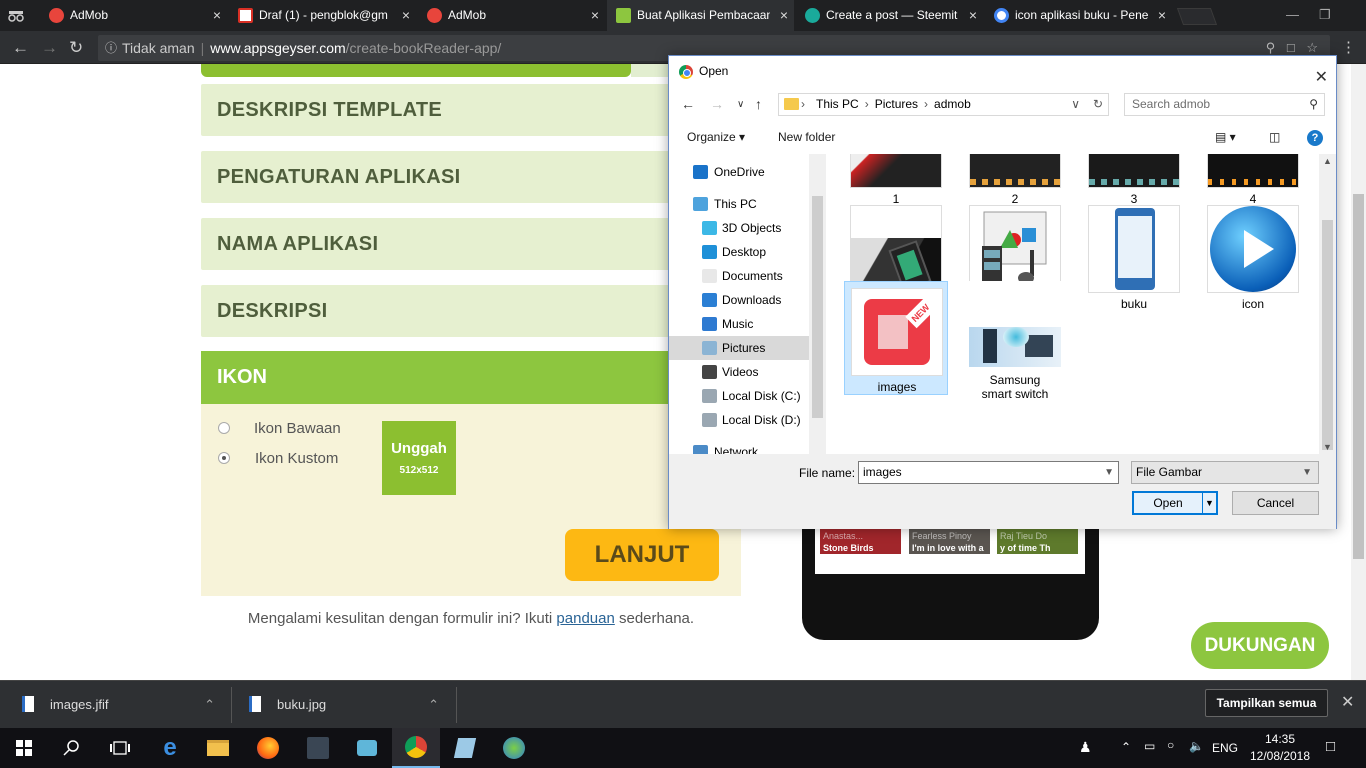 This screenshot has height=768, width=1366. What do you see at coordinates (717, 104) in the screenshot?
I see `forward-icon: →` at bounding box center [717, 104].